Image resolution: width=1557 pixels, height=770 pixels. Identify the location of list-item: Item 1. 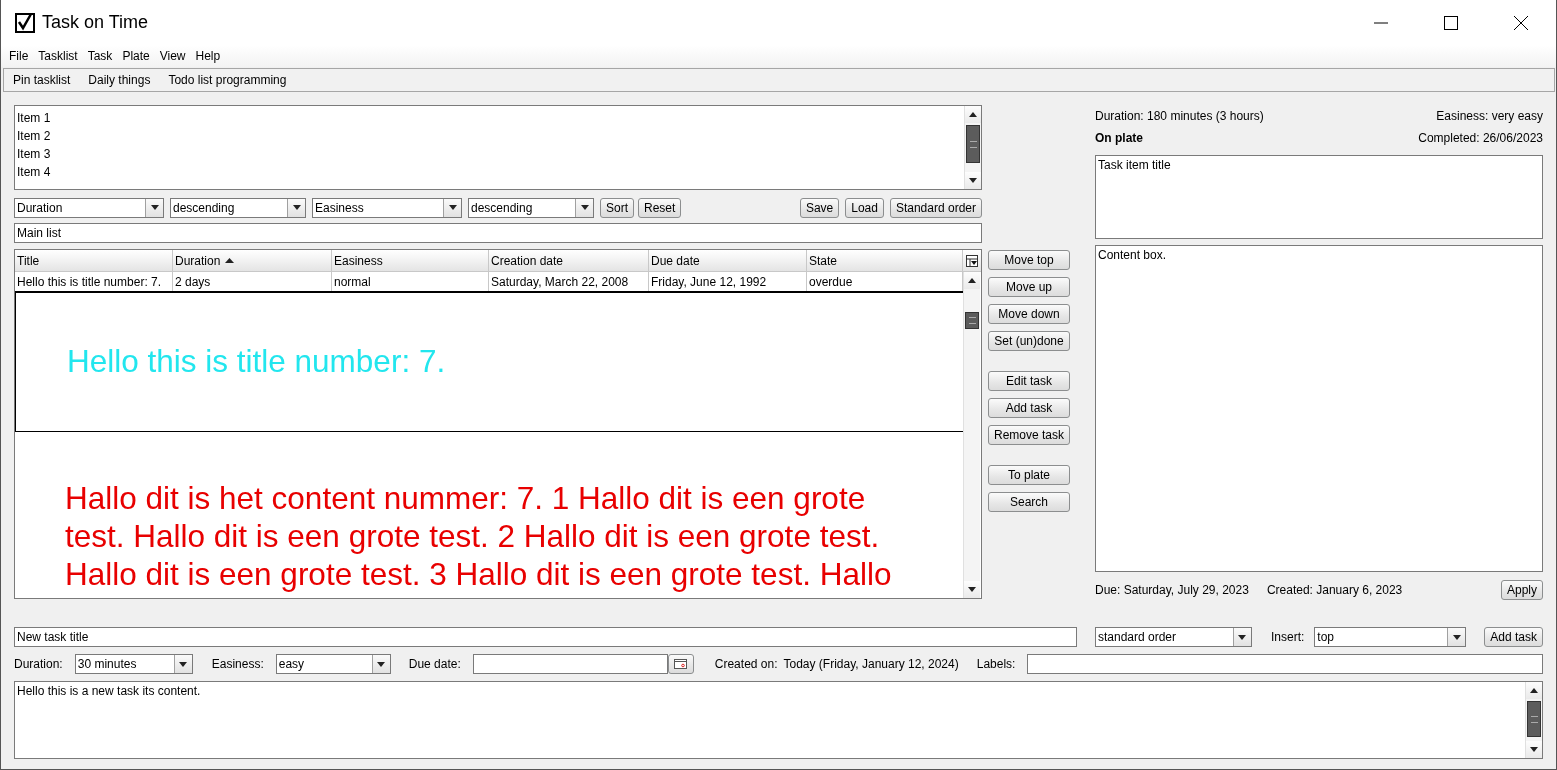
(490, 118).